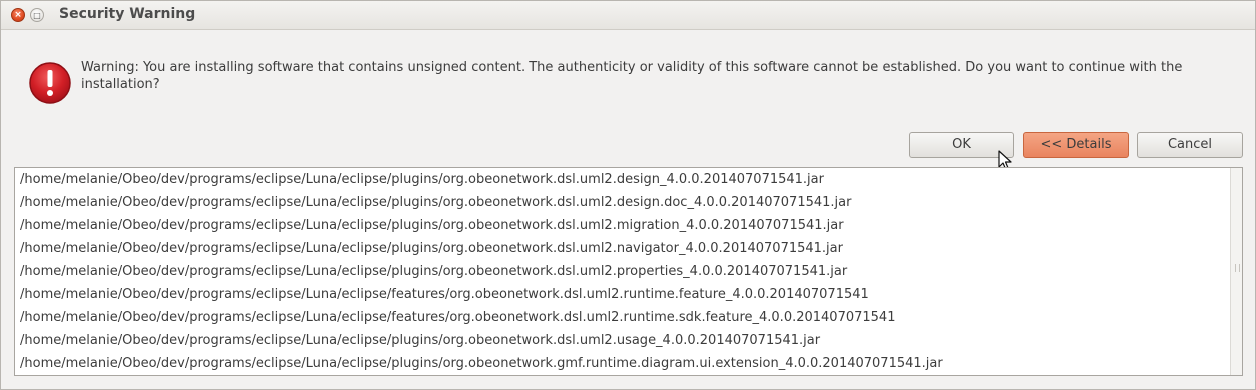  What do you see at coordinates (18, 15) in the screenshot?
I see `window-close-button: ×` at bounding box center [18, 15].